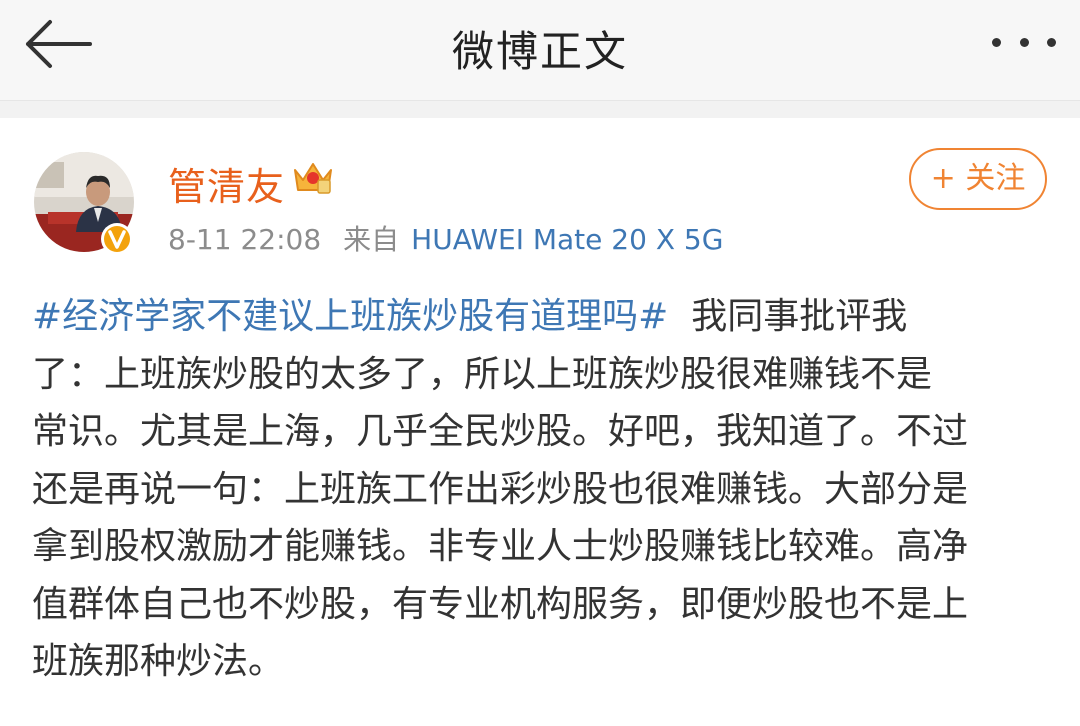  I want to click on content-line: #经济学家不建议上班族炒股有道理吗# 我同事批评我, so click(542, 317).